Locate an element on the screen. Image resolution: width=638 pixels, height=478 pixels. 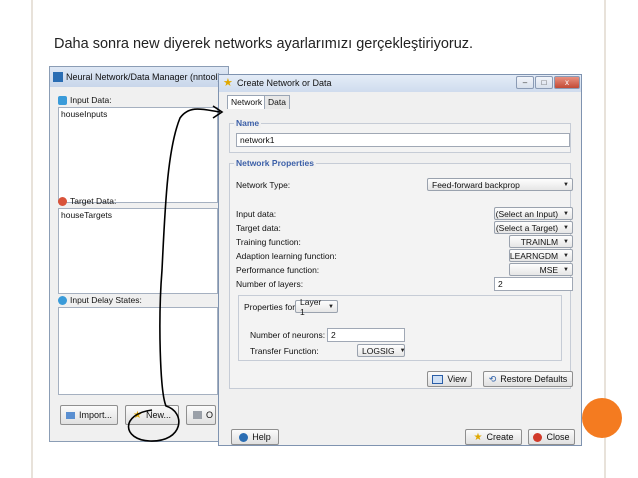
nntool-title: Neural Network/Data Manager (nntool) is located at coordinates (143, 77).